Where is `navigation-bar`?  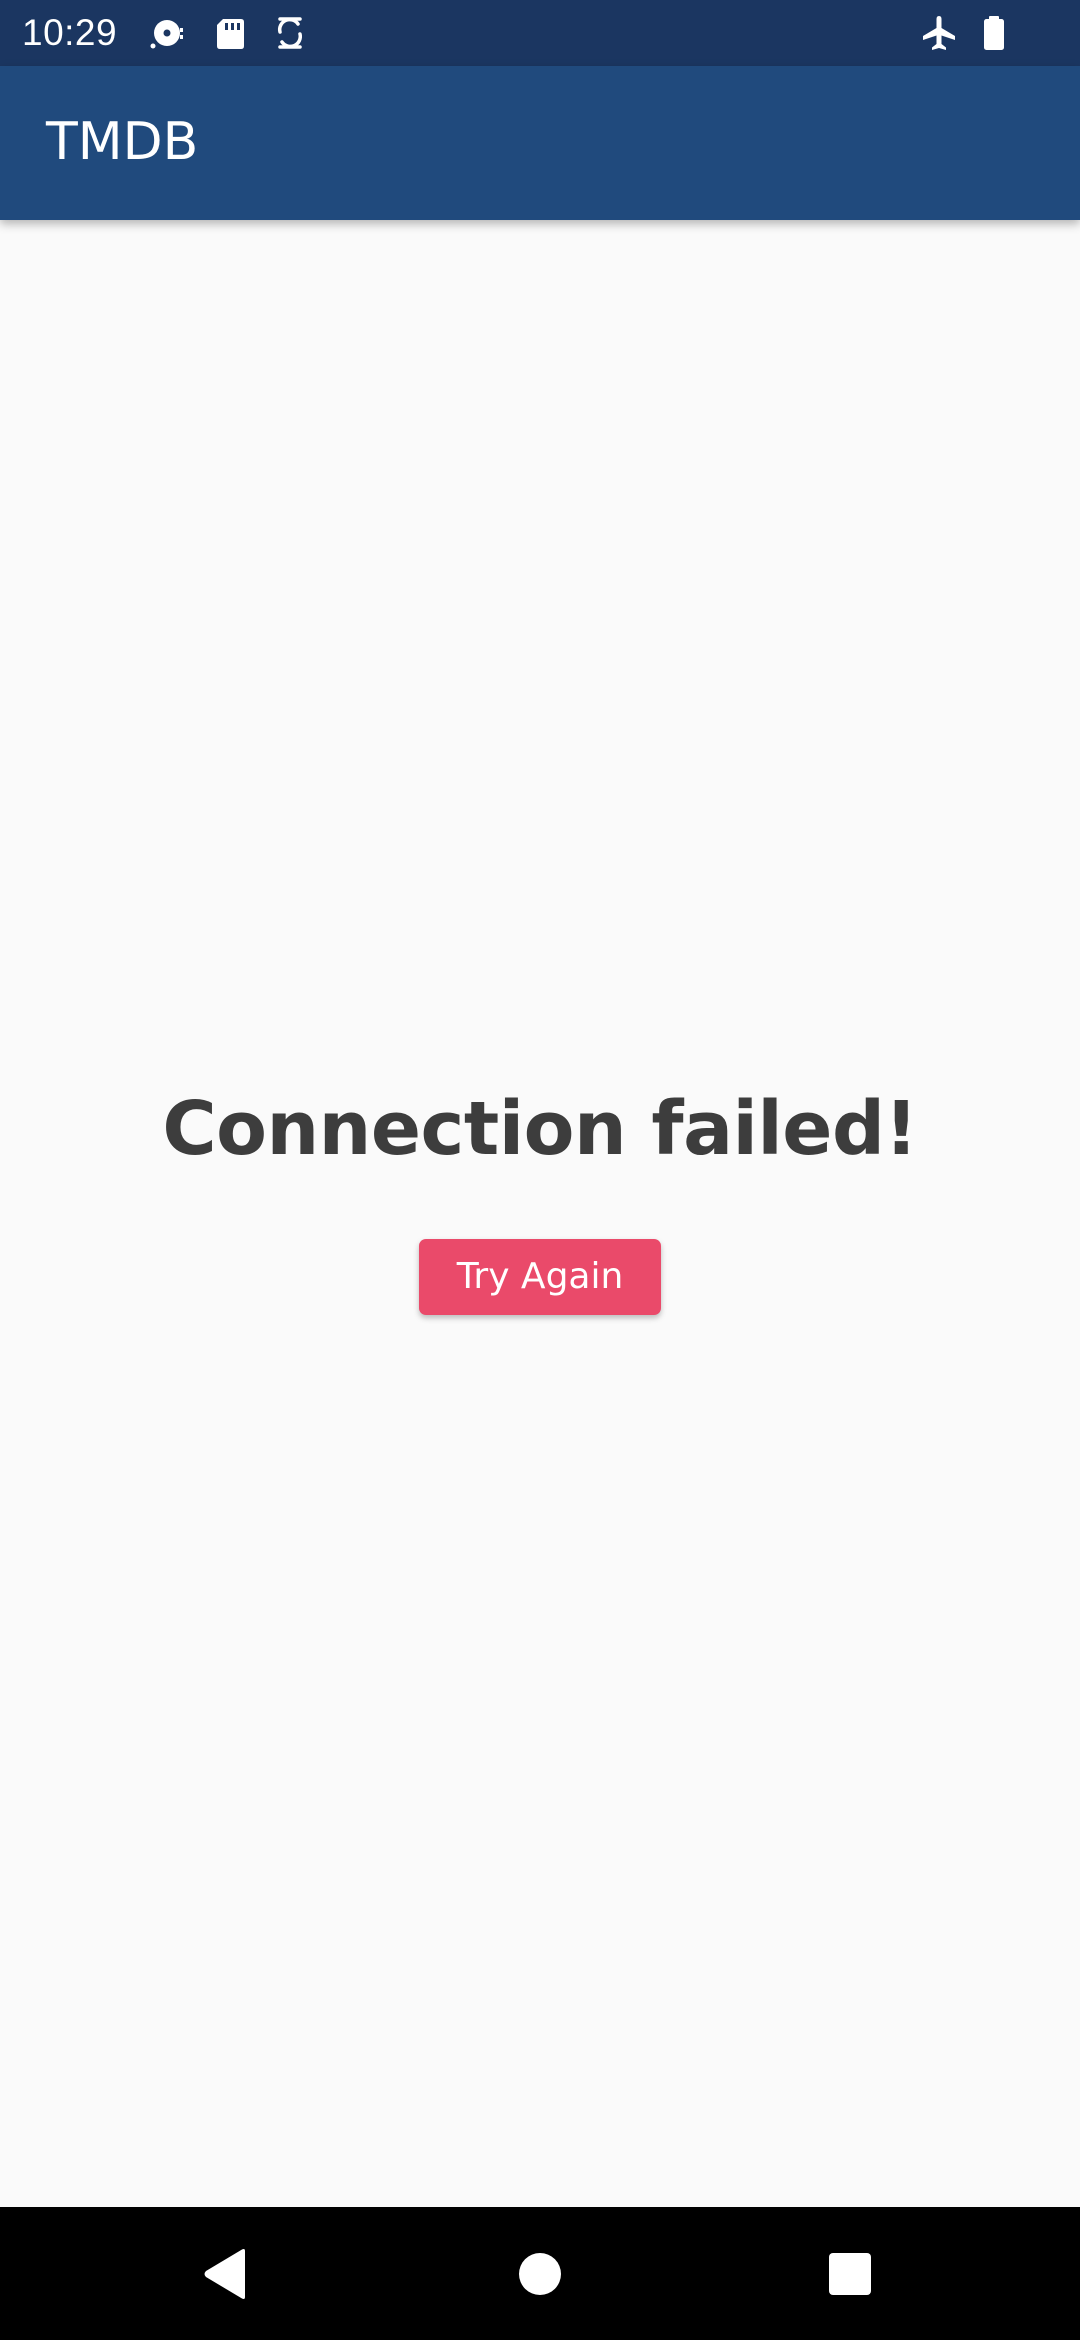 navigation-bar is located at coordinates (540, 2273).